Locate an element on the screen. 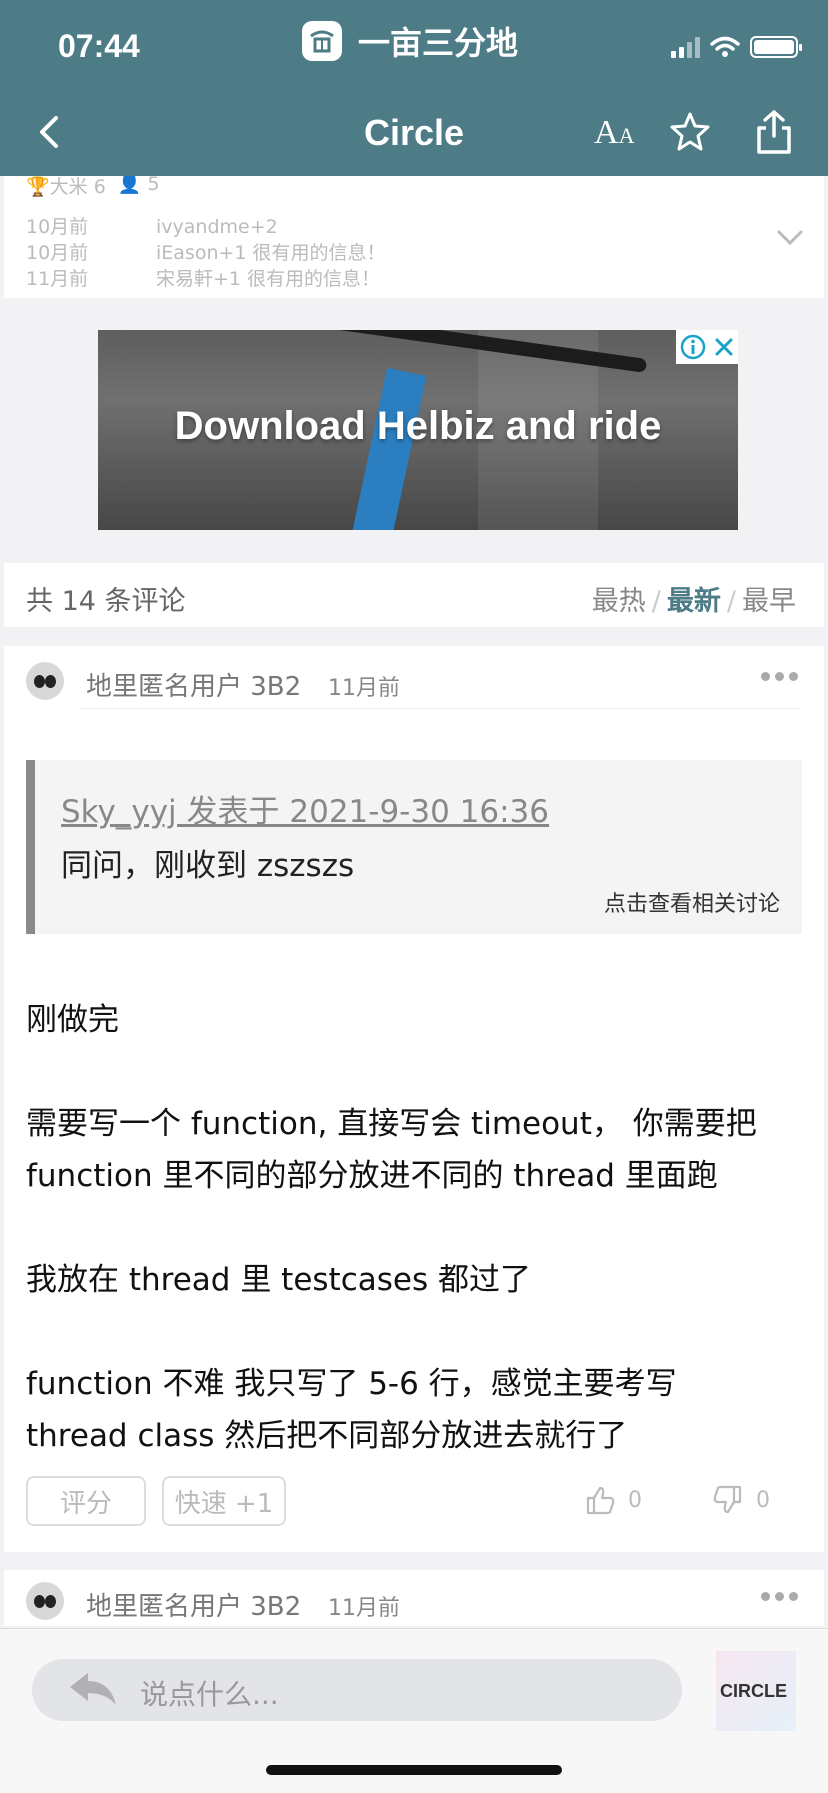 The width and height of the screenshot is (828, 1793). rating-row: 10月前 ivyandme+2 is located at coordinates (152, 225).